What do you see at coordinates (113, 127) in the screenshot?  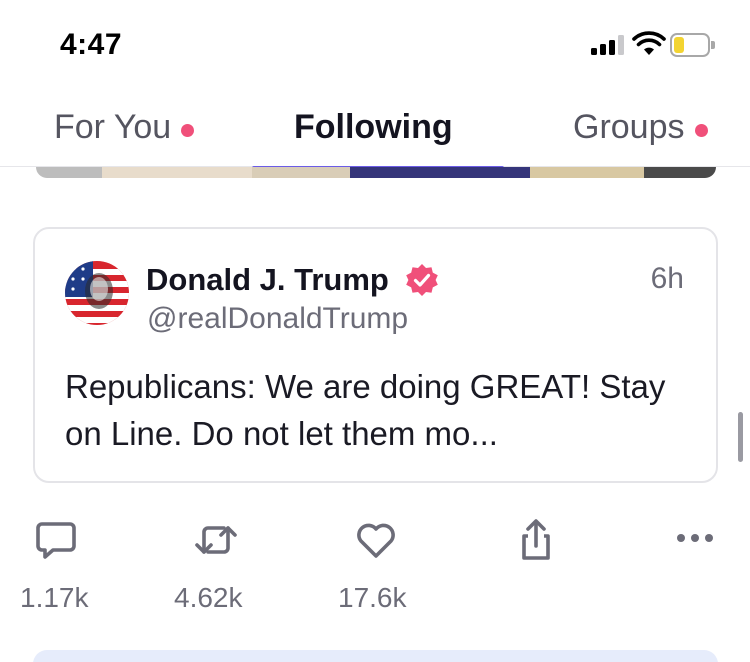 I see `tab-label: For You` at bounding box center [113, 127].